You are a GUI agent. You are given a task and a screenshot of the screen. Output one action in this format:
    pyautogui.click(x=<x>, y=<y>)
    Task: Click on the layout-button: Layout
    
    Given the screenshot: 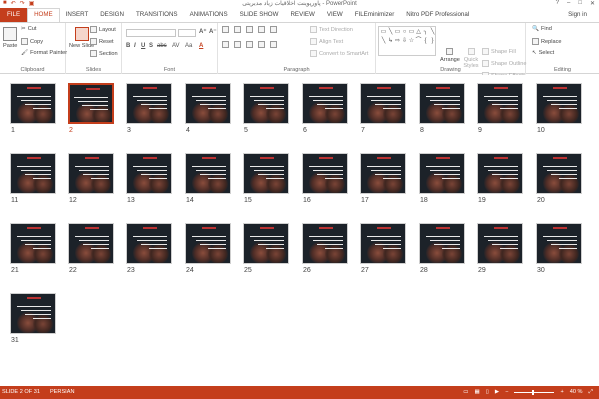 What is the action you would take?
    pyautogui.click(x=103, y=29)
    